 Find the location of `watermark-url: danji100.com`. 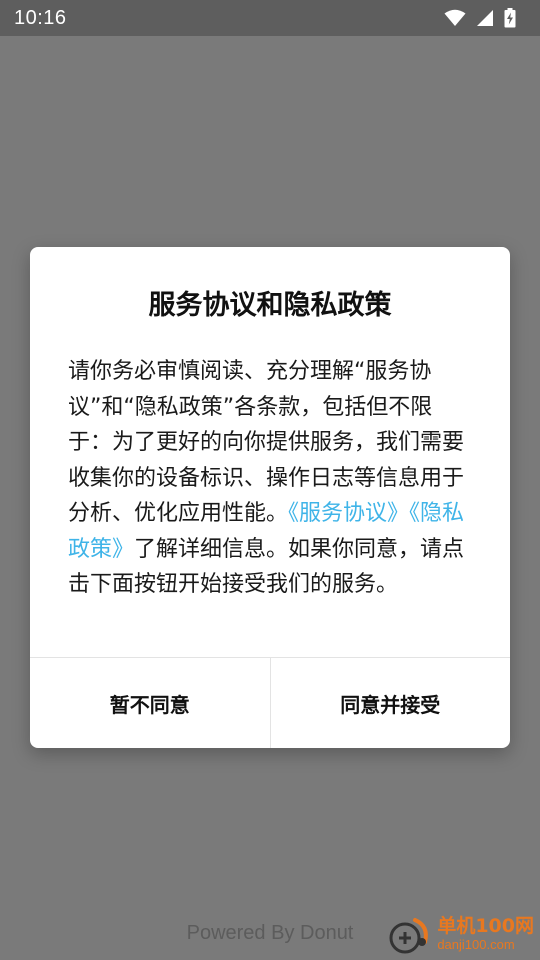

watermark-url: danji100.com is located at coordinates (476, 944).